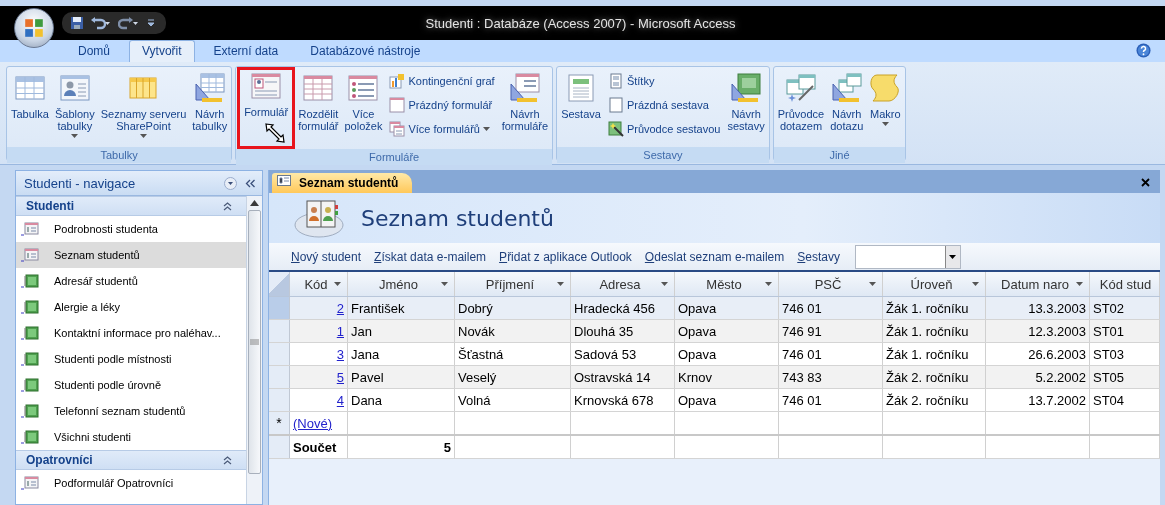 The height and width of the screenshot is (505, 1165). Describe the element at coordinates (831, 377) in the screenshot. I see `table-cell: 743 83` at that location.